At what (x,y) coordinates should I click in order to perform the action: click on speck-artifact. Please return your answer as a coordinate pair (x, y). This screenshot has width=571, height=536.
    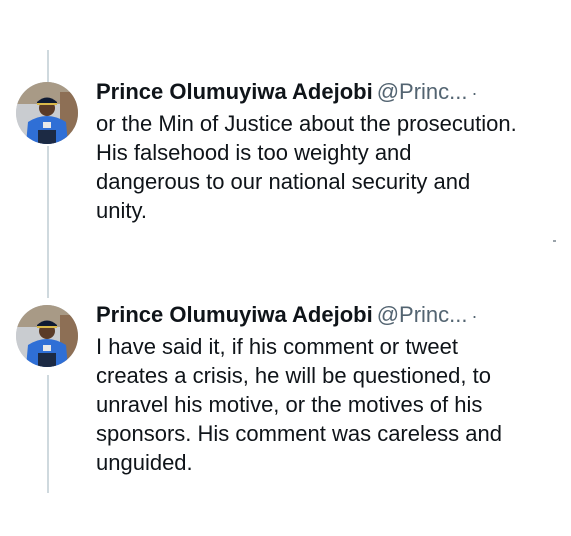
    Looking at the image, I should click on (554, 241).